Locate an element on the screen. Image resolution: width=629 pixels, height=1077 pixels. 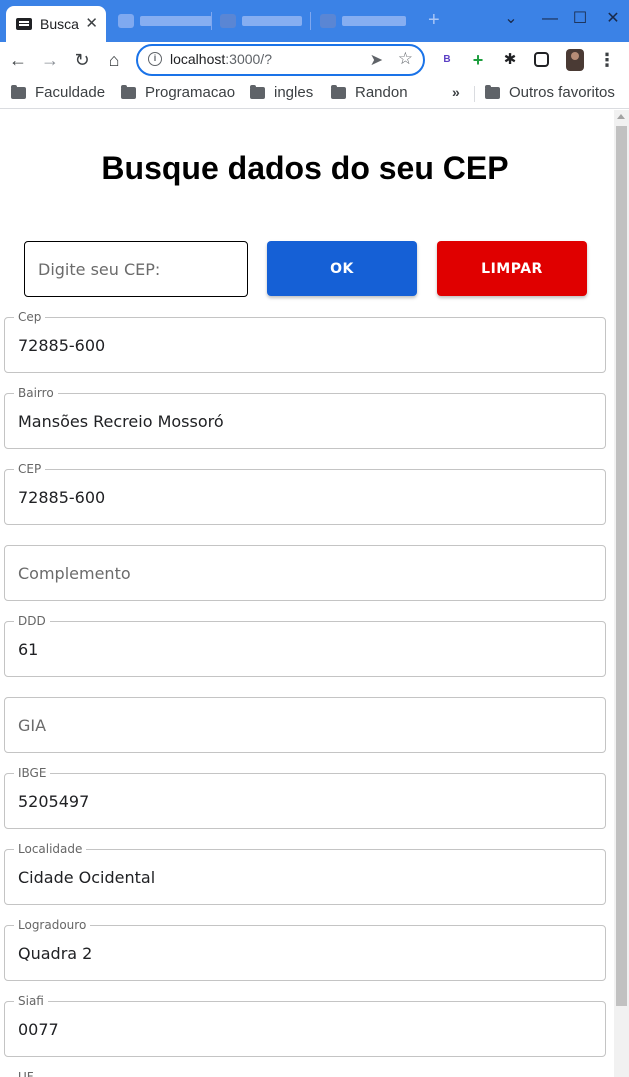
field-label: DDD is located at coordinates (32, 621).